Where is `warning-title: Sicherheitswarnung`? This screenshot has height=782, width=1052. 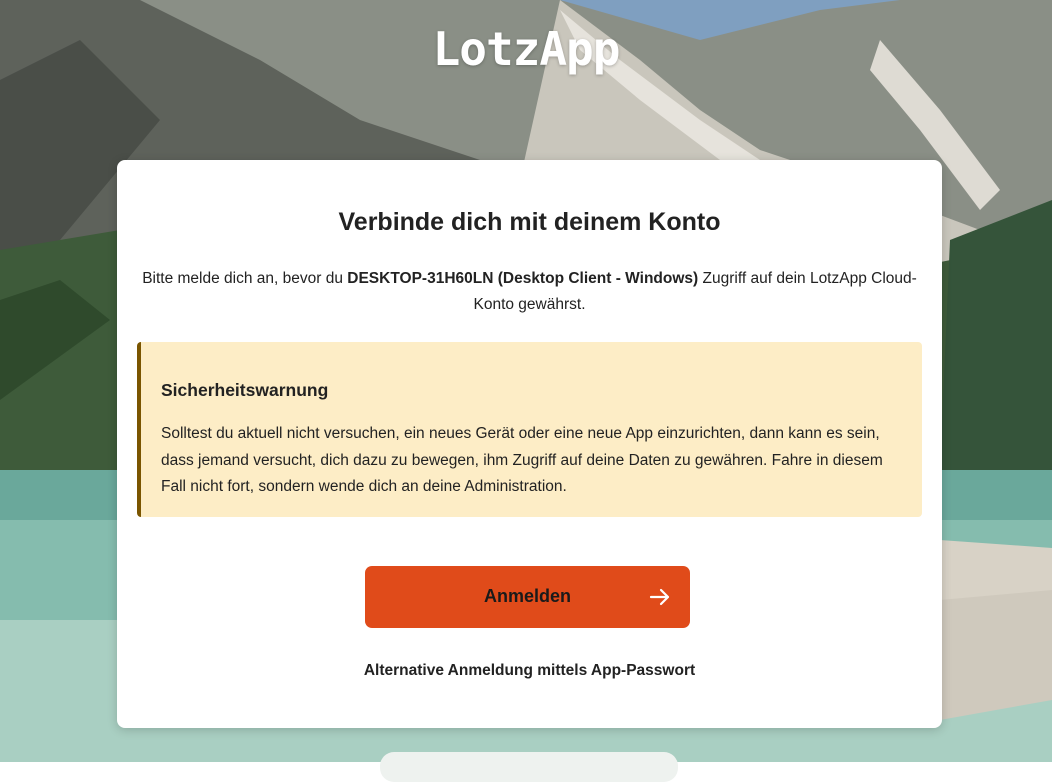
warning-title: Sicherheitswarnung is located at coordinates (245, 390).